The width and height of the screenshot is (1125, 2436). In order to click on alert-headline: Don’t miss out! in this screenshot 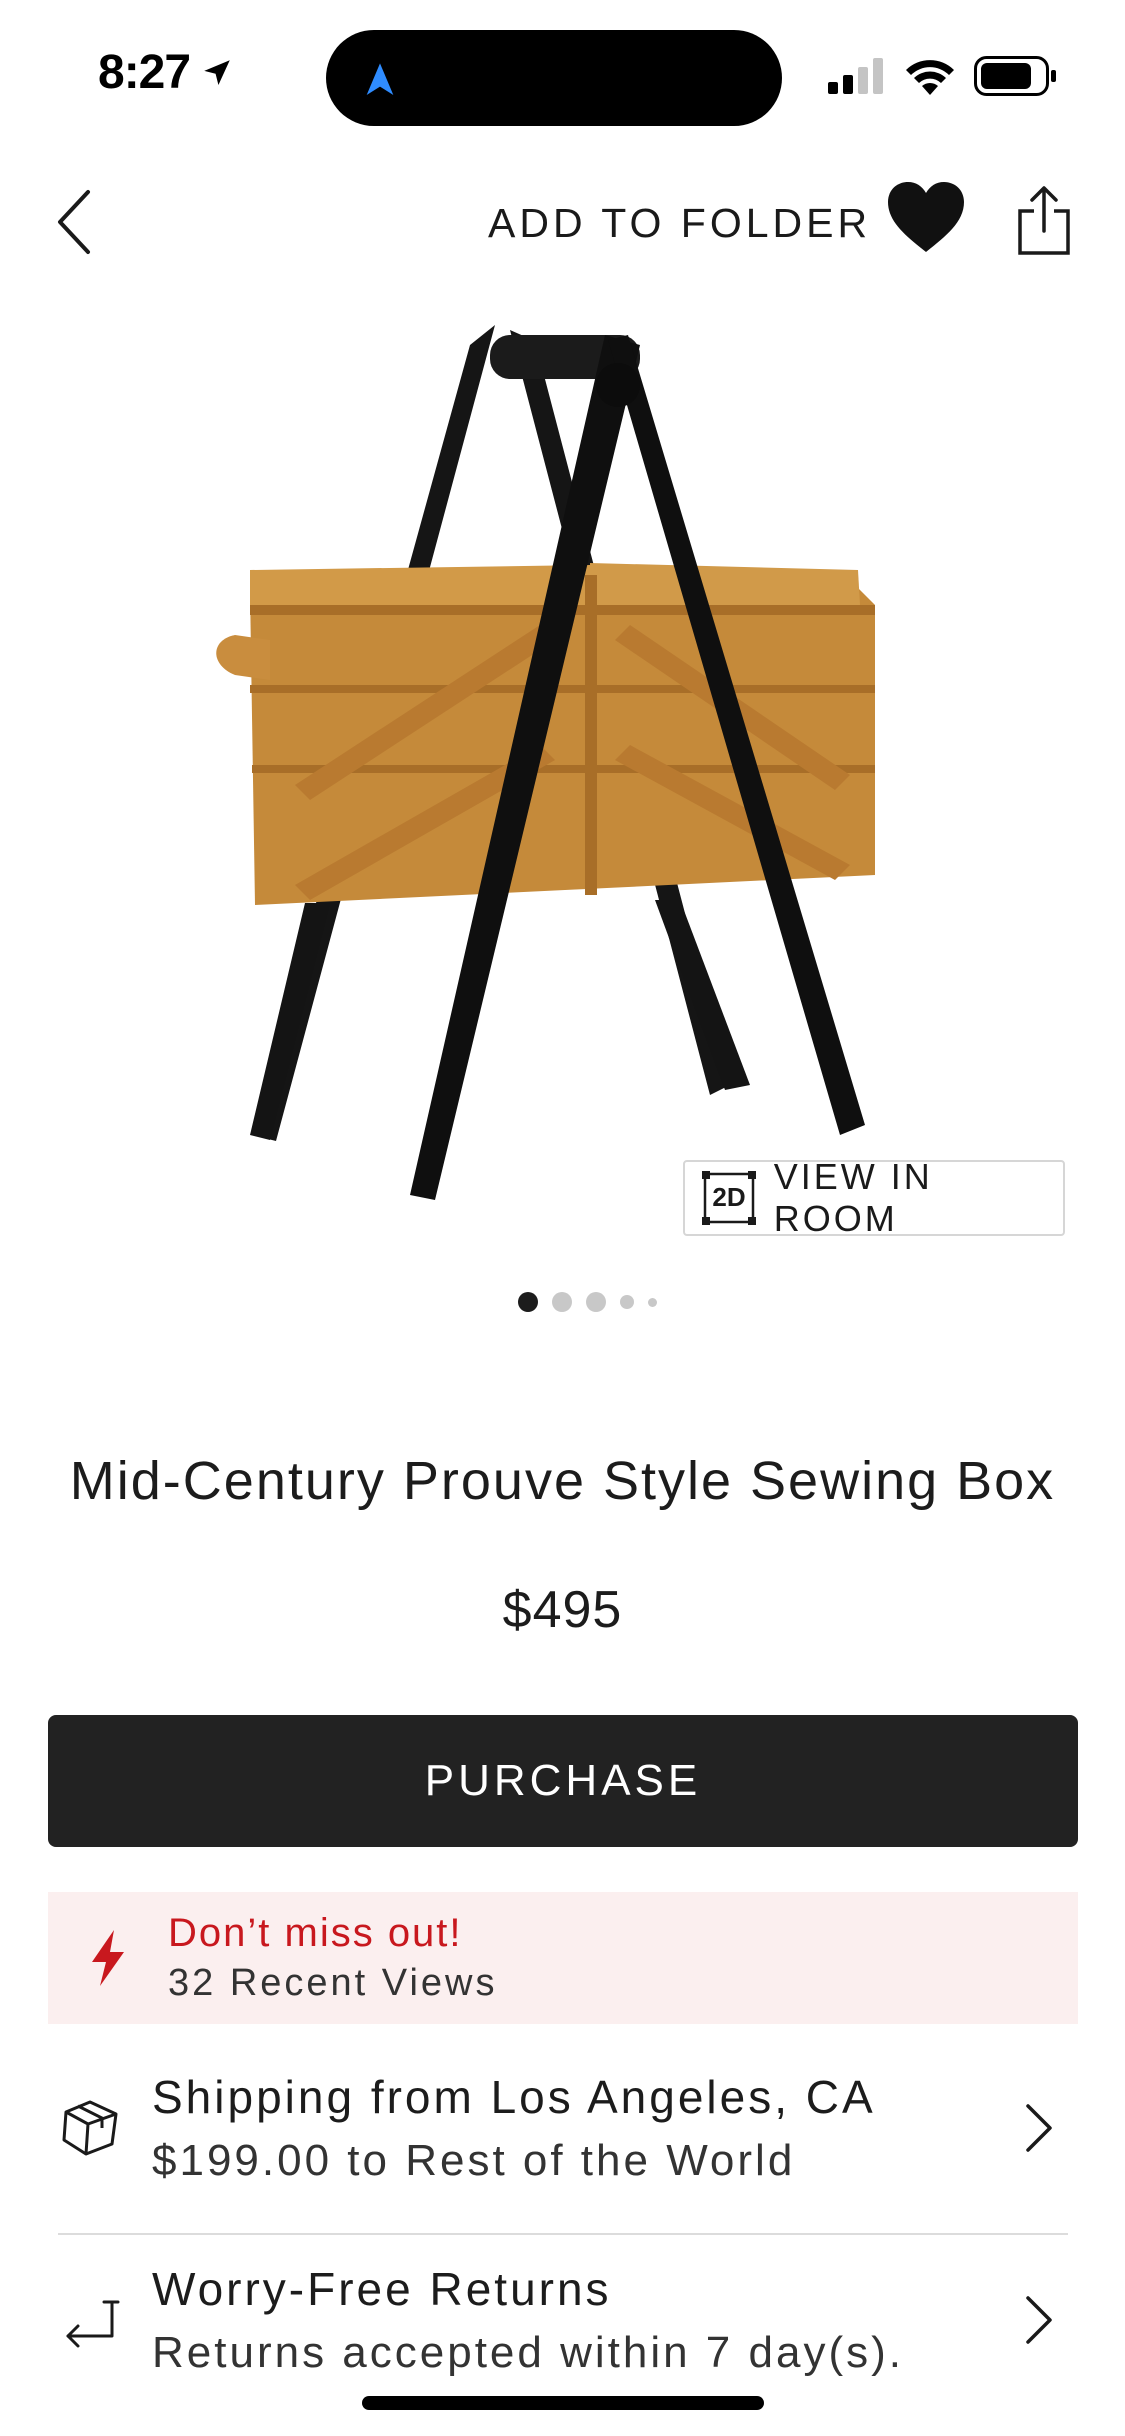, I will do `click(315, 1933)`.